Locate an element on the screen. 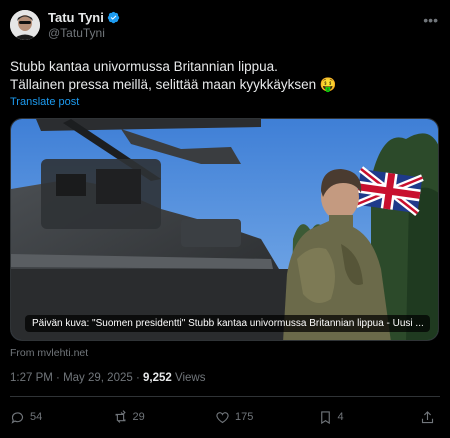 This screenshot has height=438, width=450. tweet-meta: 1:27 PM · May 29, 2025 · 9,252 Views is located at coordinates (107, 378).